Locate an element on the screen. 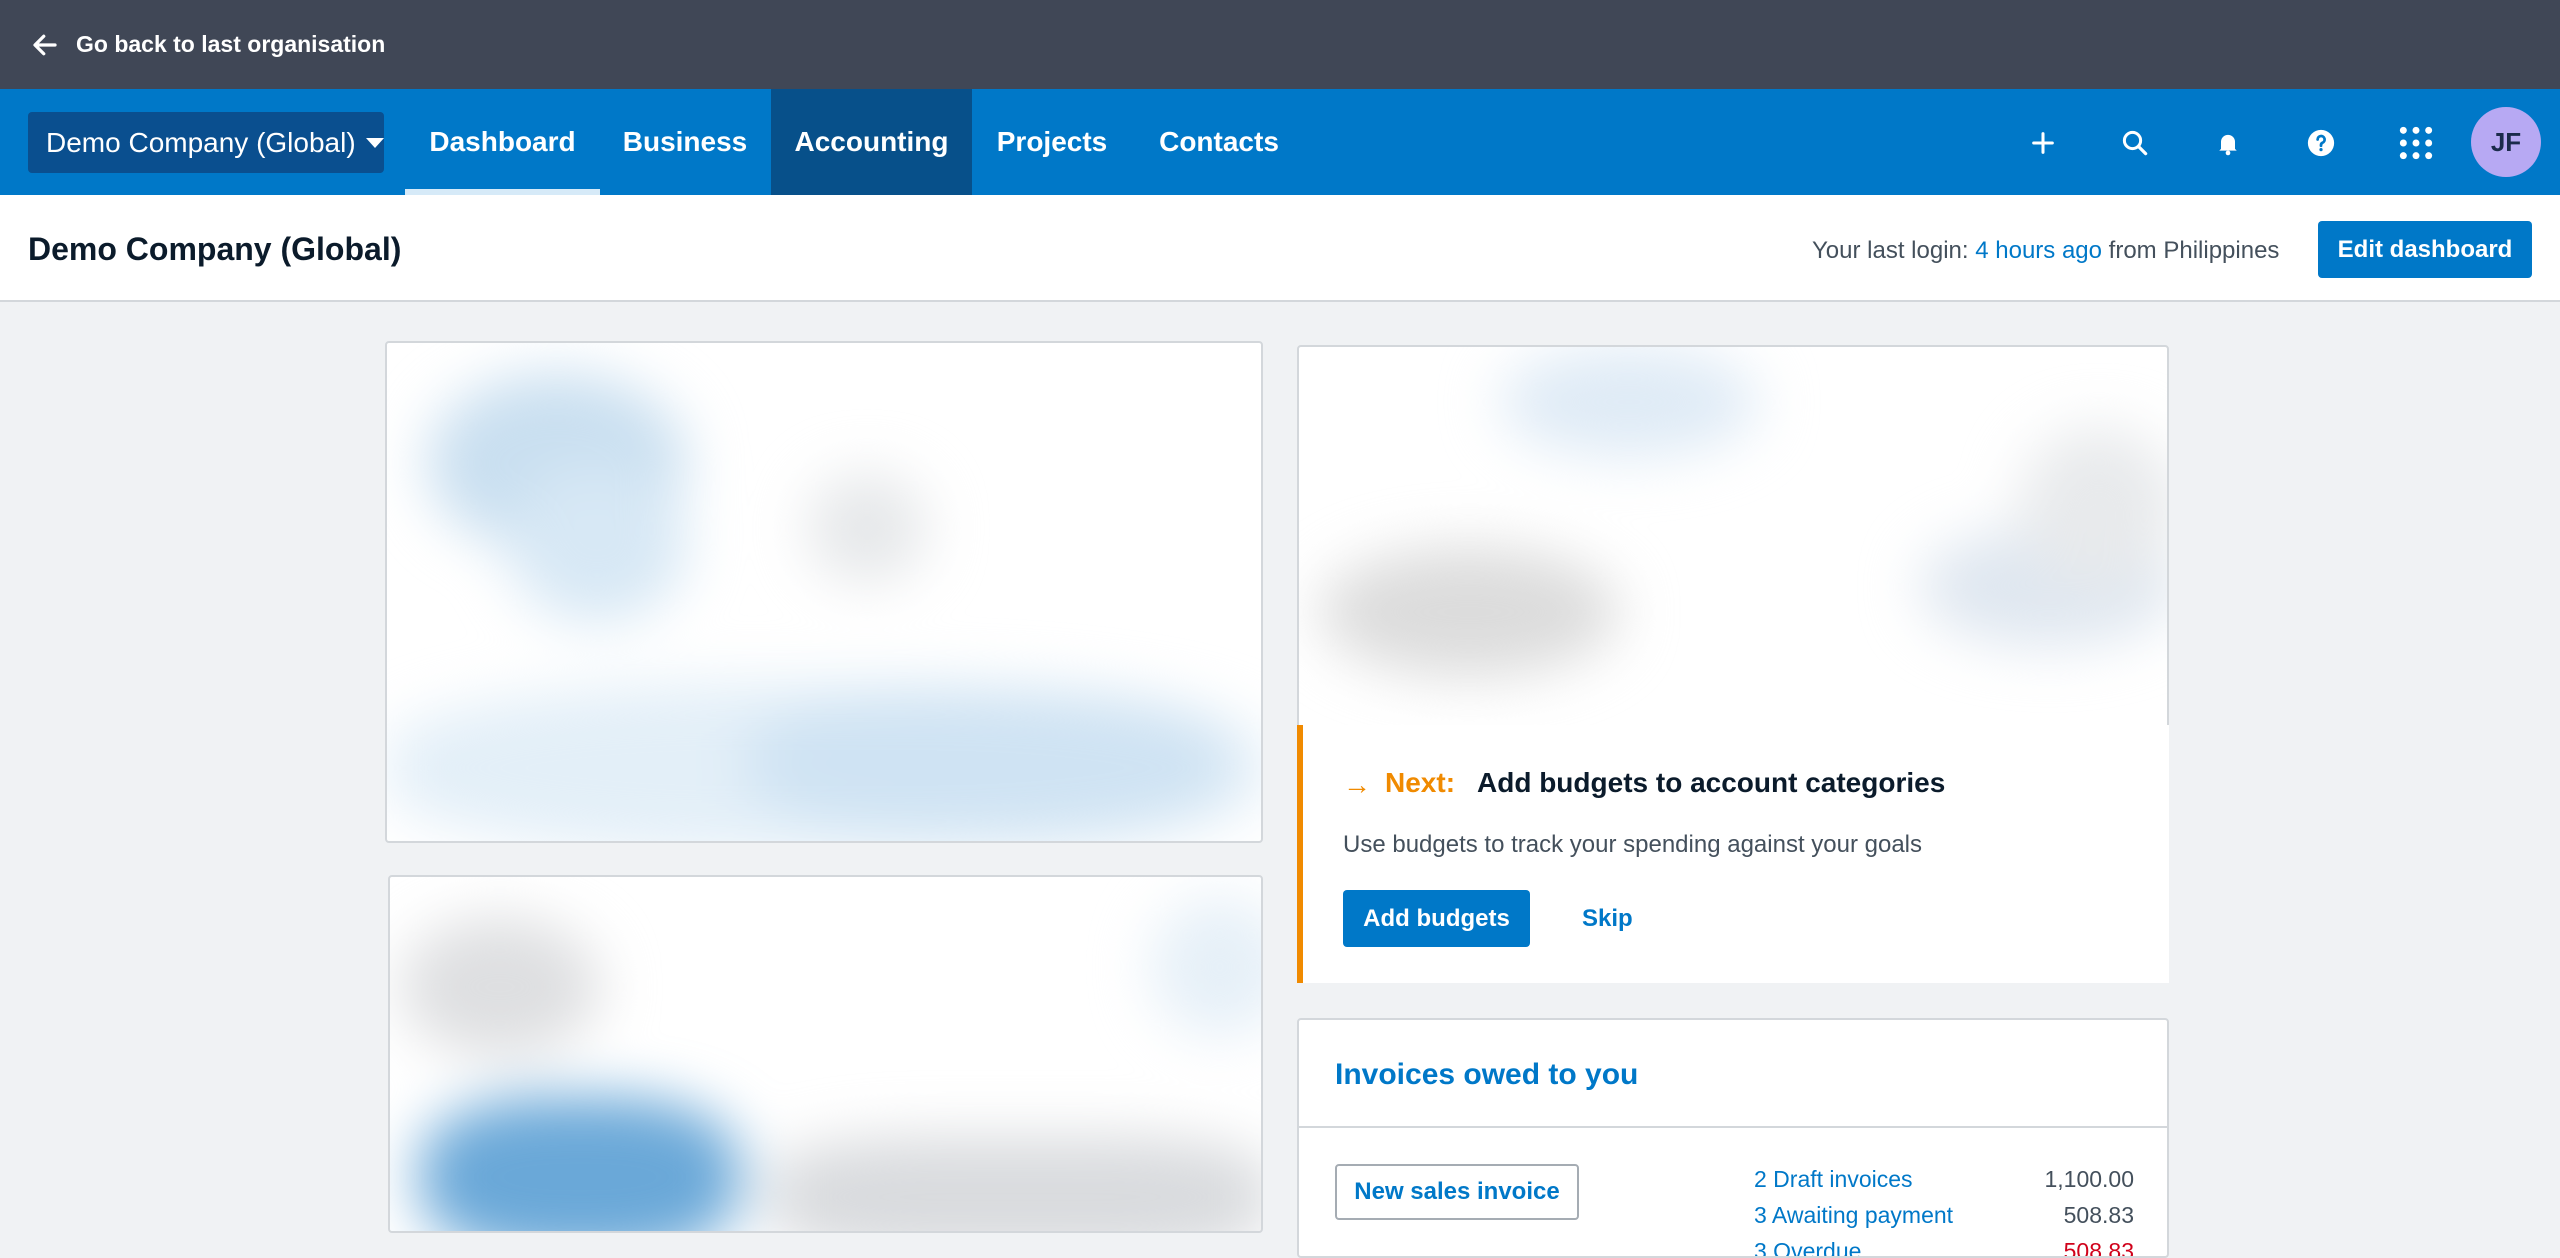 The height and width of the screenshot is (1258, 2560). tab-business: Business is located at coordinates (685, 142).